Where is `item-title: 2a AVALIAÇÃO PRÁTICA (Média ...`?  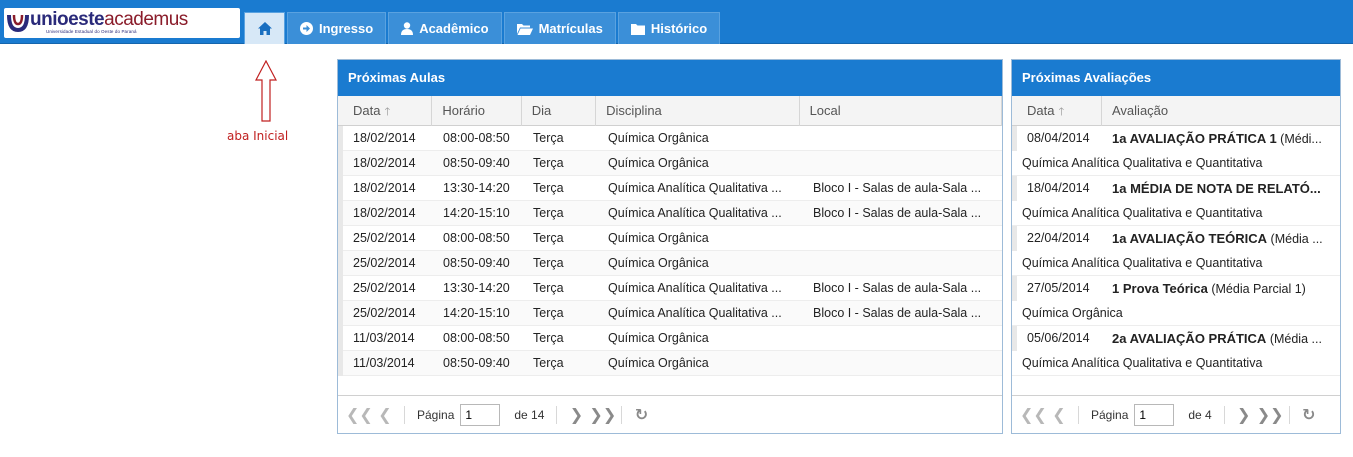 item-title: 2a AVALIAÇÃO PRÁTICA (Média ... is located at coordinates (1219, 338).